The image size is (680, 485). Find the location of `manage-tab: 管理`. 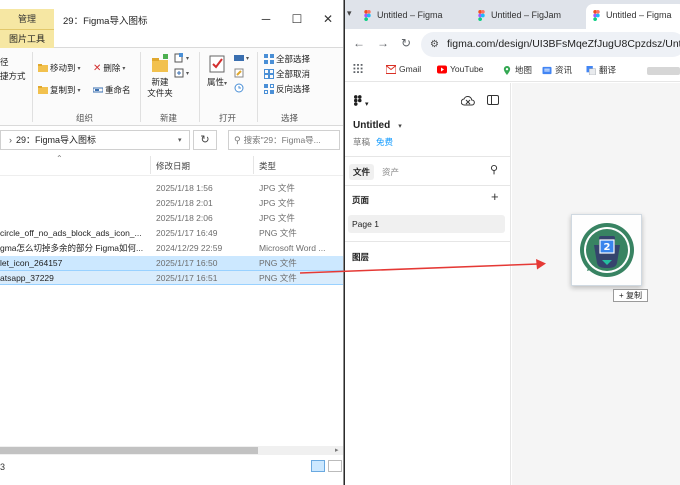

manage-tab: 管理 is located at coordinates (27, 19).